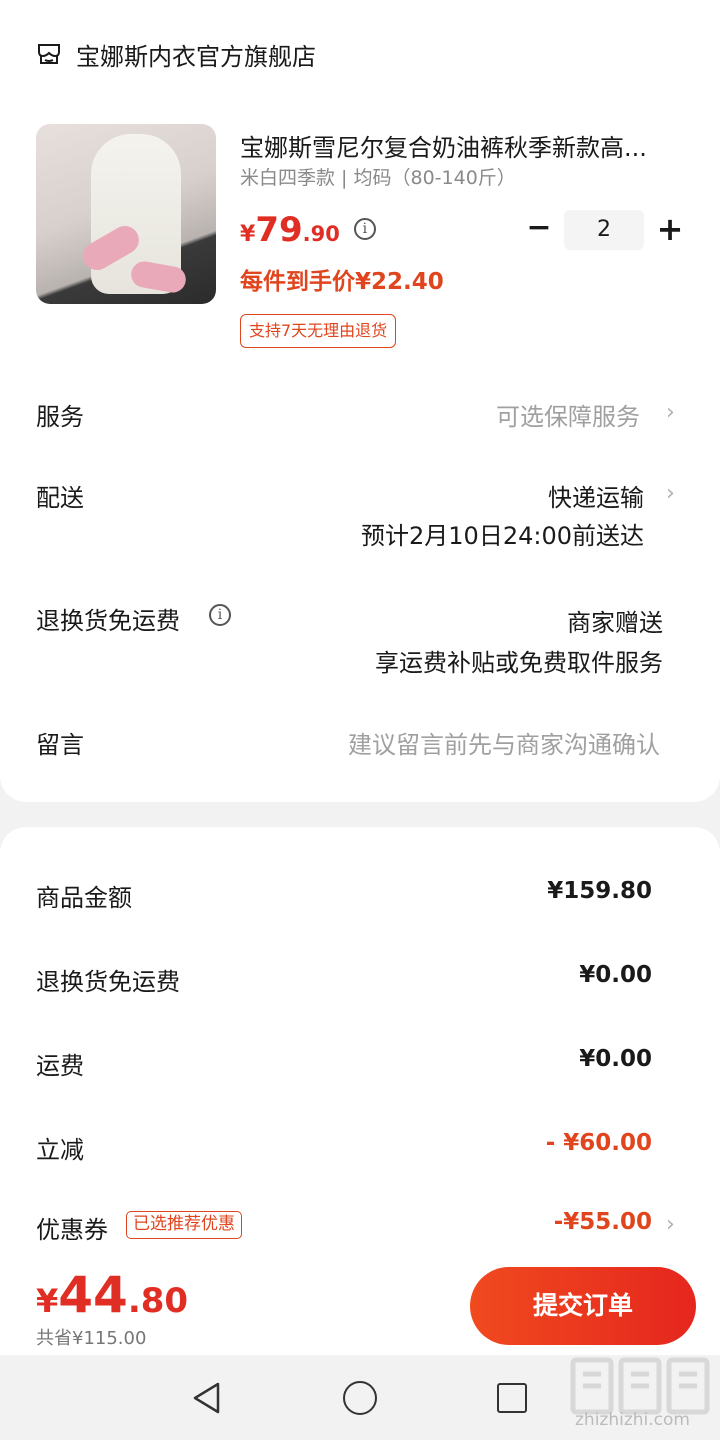 This screenshot has height=1440, width=720. Describe the element at coordinates (519, 663) in the screenshot. I see `return-shipping-detail: 享运费补贴或免费取件服务` at that location.